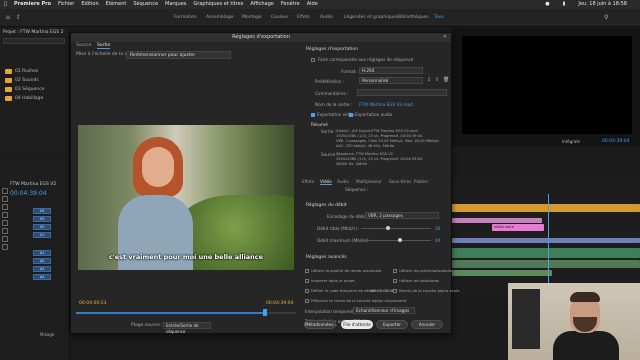  What do you see at coordinates (42, 253) in the screenshot?
I see `track-header: A1` at bounding box center [42, 253].